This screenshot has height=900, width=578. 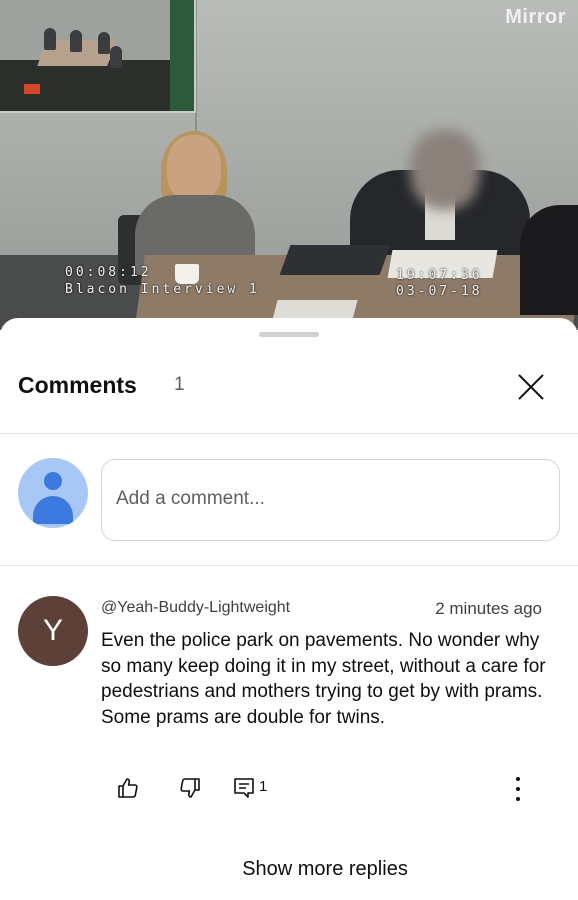 What do you see at coordinates (85, 53) in the screenshot?
I see `inset-people` at bounding box center [85, 53].